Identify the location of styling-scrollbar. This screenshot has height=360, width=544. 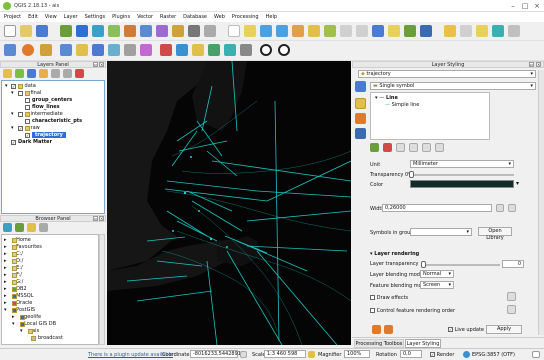
(541, 202).